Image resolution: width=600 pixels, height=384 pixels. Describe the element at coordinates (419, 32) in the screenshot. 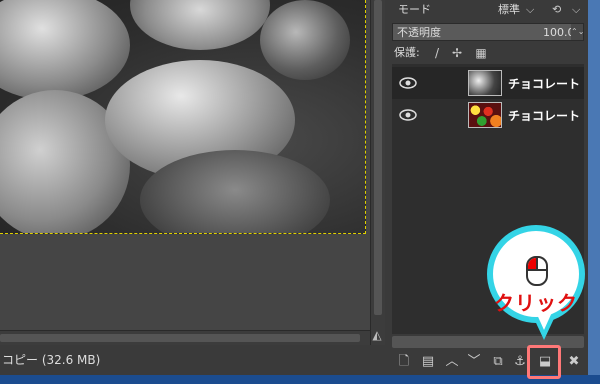

I see `opacity-label: 不透明度` at that location.